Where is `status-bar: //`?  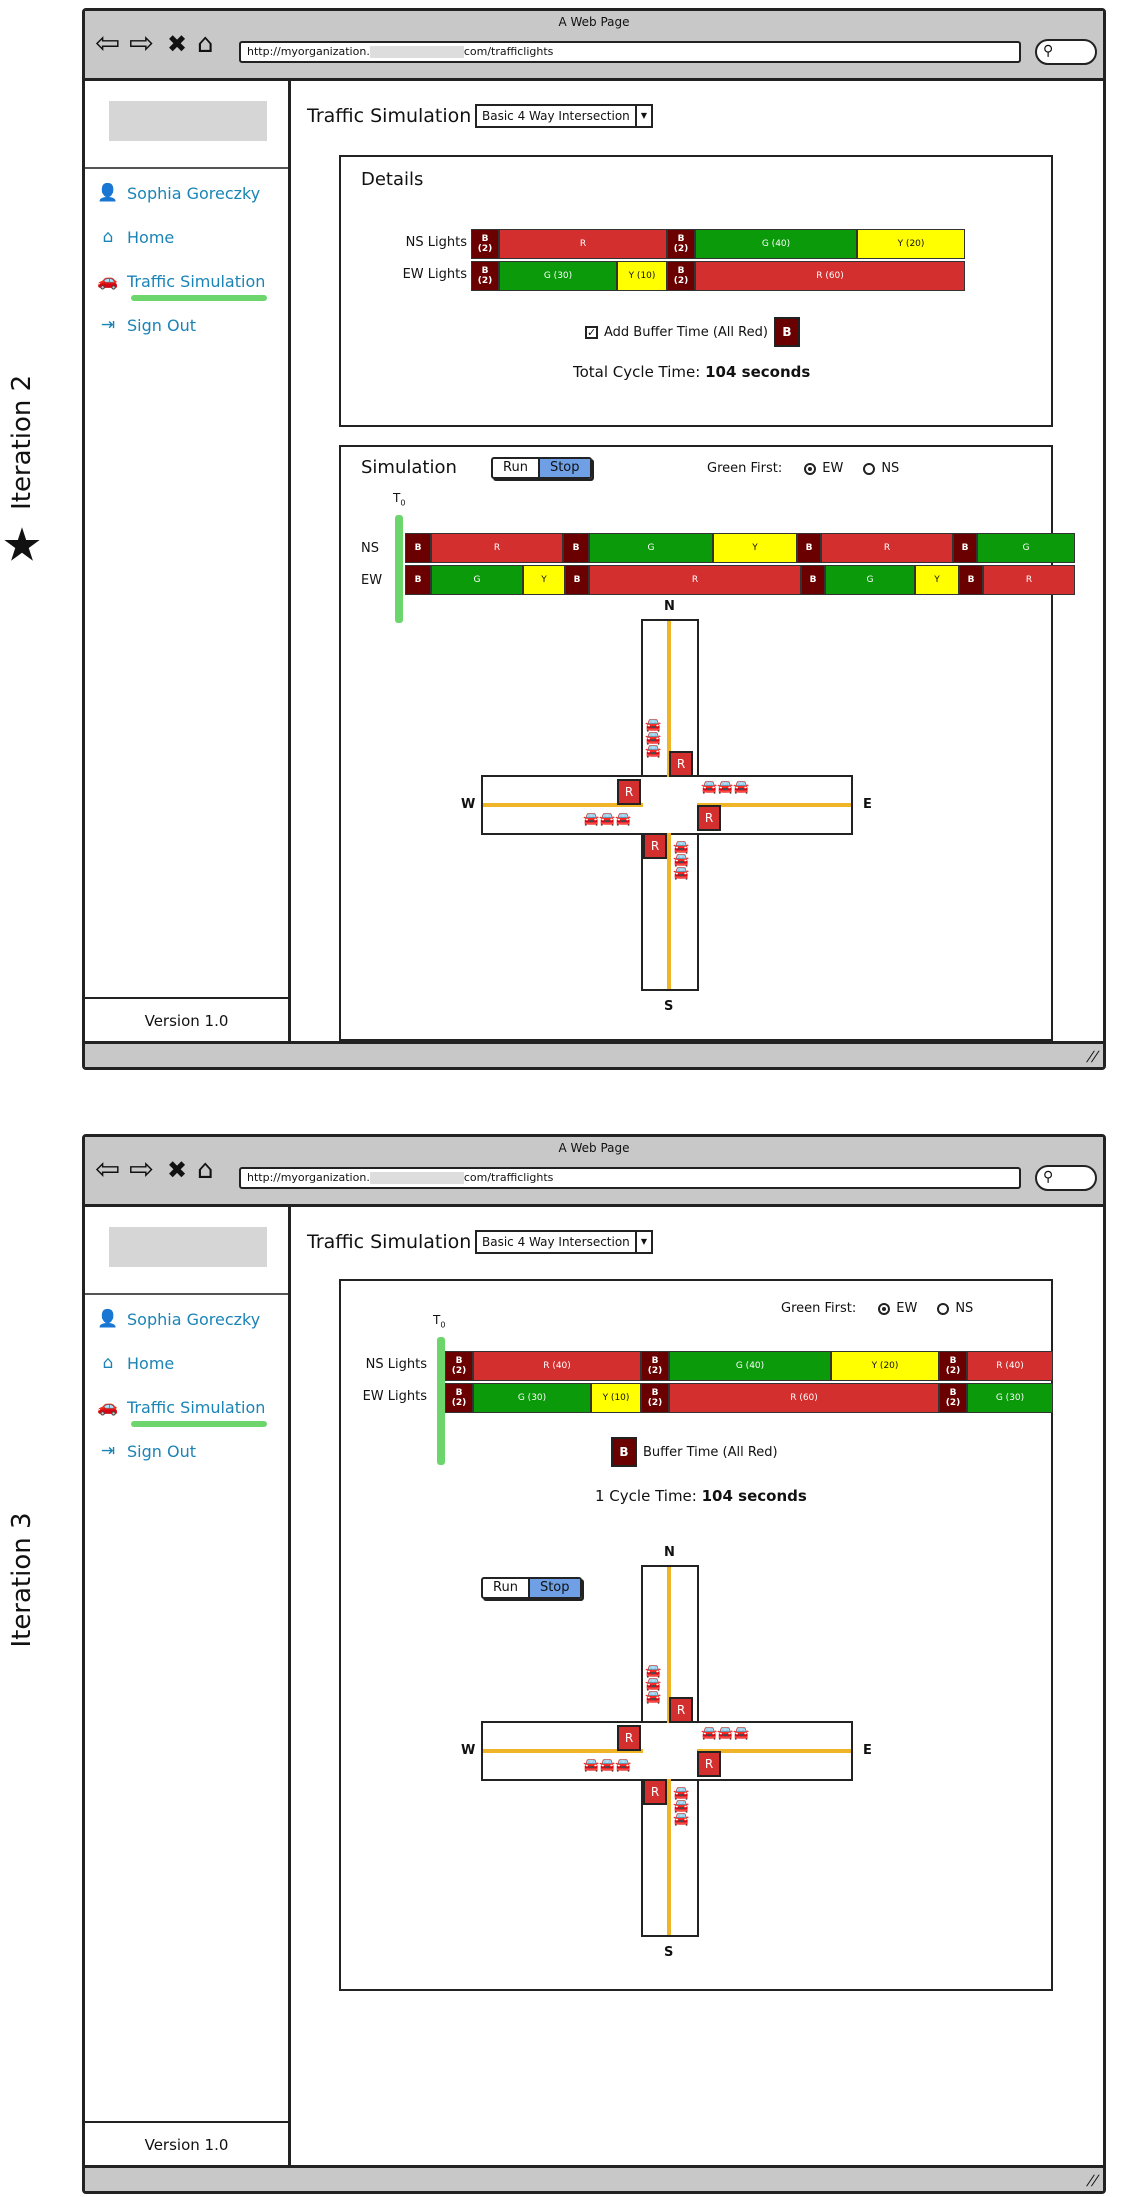
status-bar: // is located at coordinates (594, 2178).